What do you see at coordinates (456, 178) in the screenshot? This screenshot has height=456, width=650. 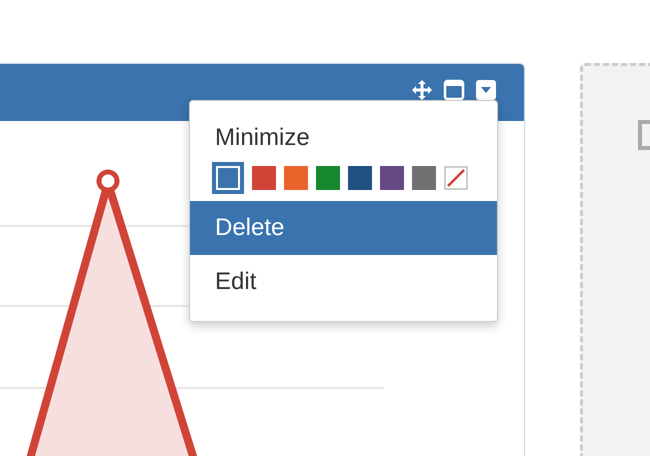 I see `no-color-swatch` at bounding box center [456, 178].